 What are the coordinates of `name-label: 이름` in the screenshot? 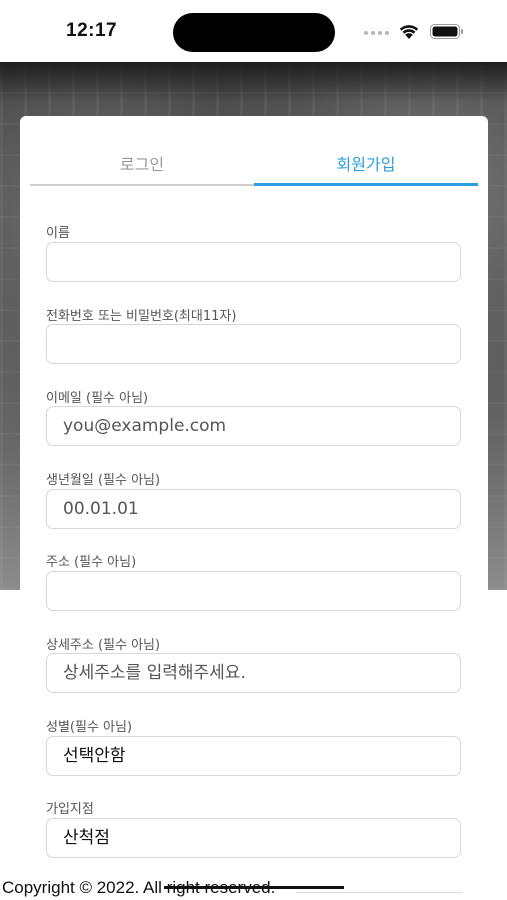 It's located at (58, 233).